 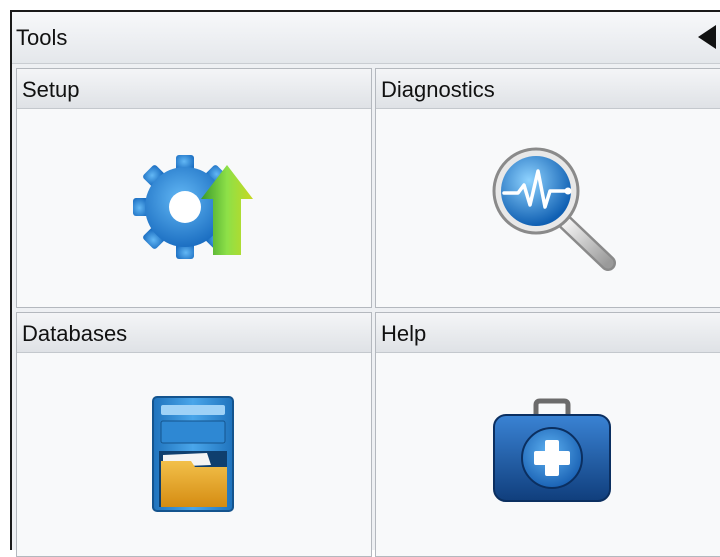 I want to click on gear-update-icon, so click(x=193, y=207).